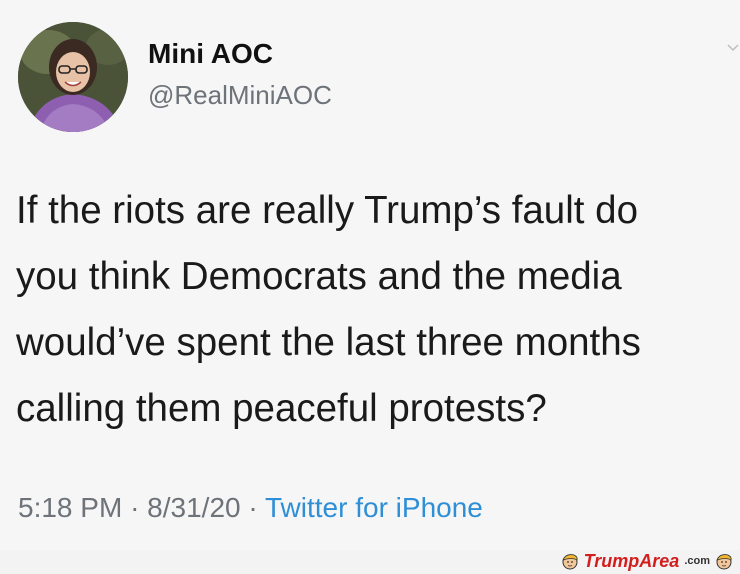 This screenshot has height=574, width=740. I want to click on user-handle: @RealMiniAOC, so click(240, 95).